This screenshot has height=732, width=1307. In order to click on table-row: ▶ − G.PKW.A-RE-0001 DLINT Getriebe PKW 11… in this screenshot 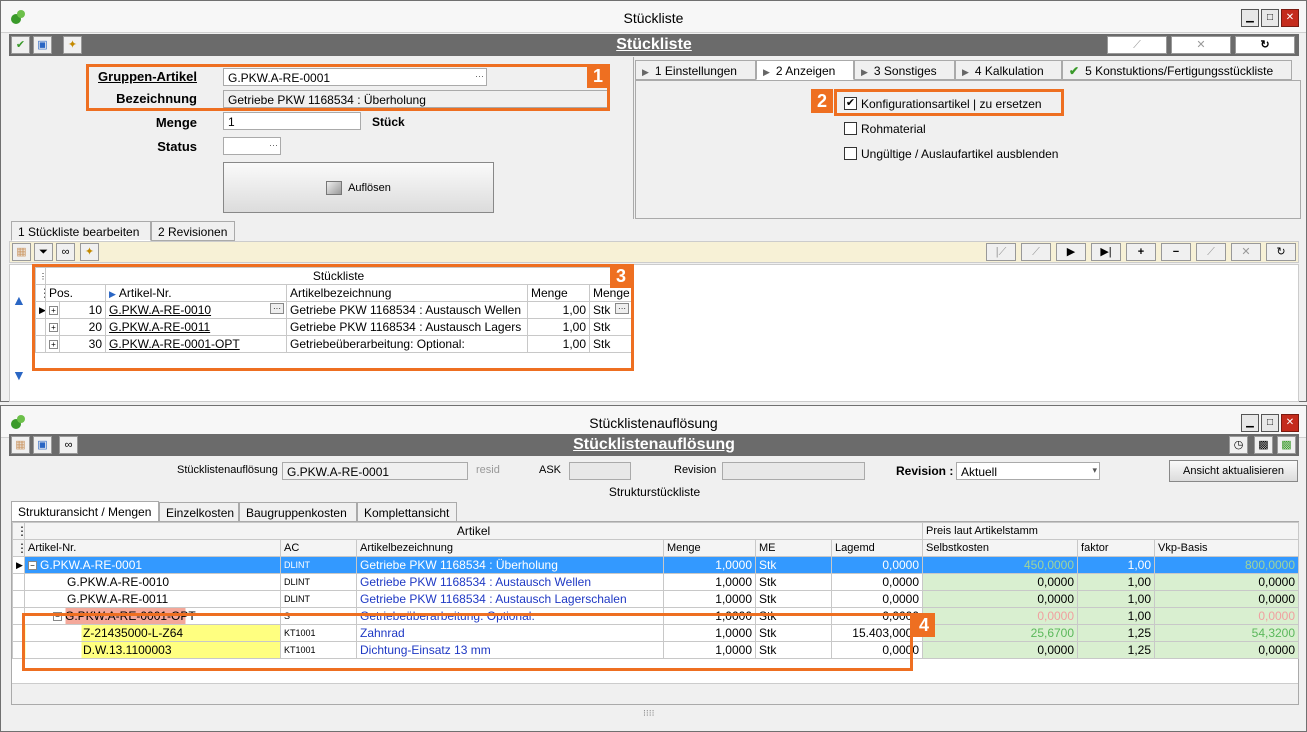, I will do `click(656, 565)`.